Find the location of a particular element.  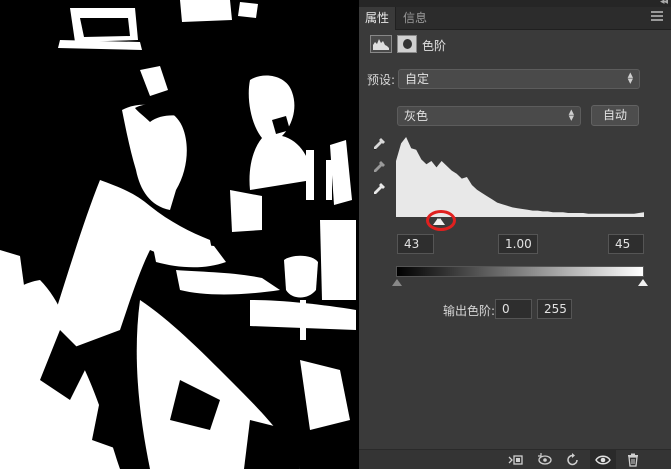

hamburger-menu-icon is located at coordinates (657, 16).